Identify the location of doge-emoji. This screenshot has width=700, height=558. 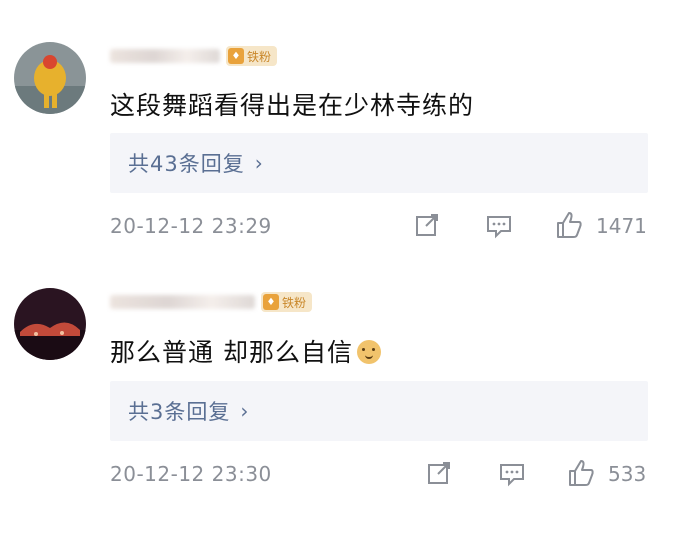
(368, 352).